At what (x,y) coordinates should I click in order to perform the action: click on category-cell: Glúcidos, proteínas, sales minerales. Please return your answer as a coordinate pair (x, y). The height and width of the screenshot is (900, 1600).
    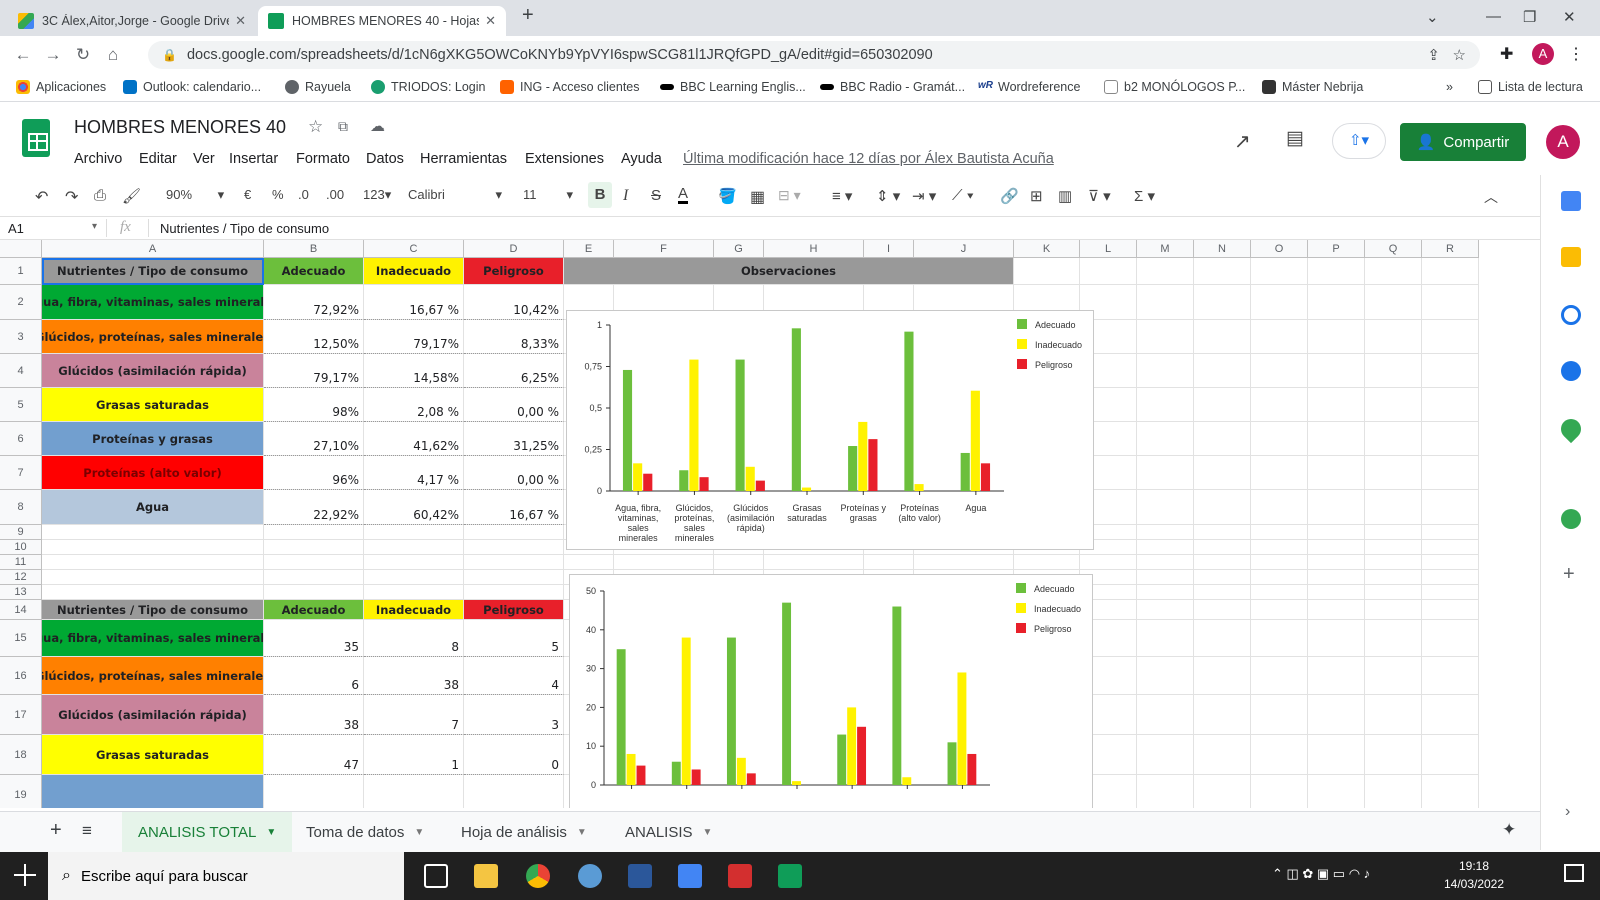
    Looking at the image, I should click on (153, 676).